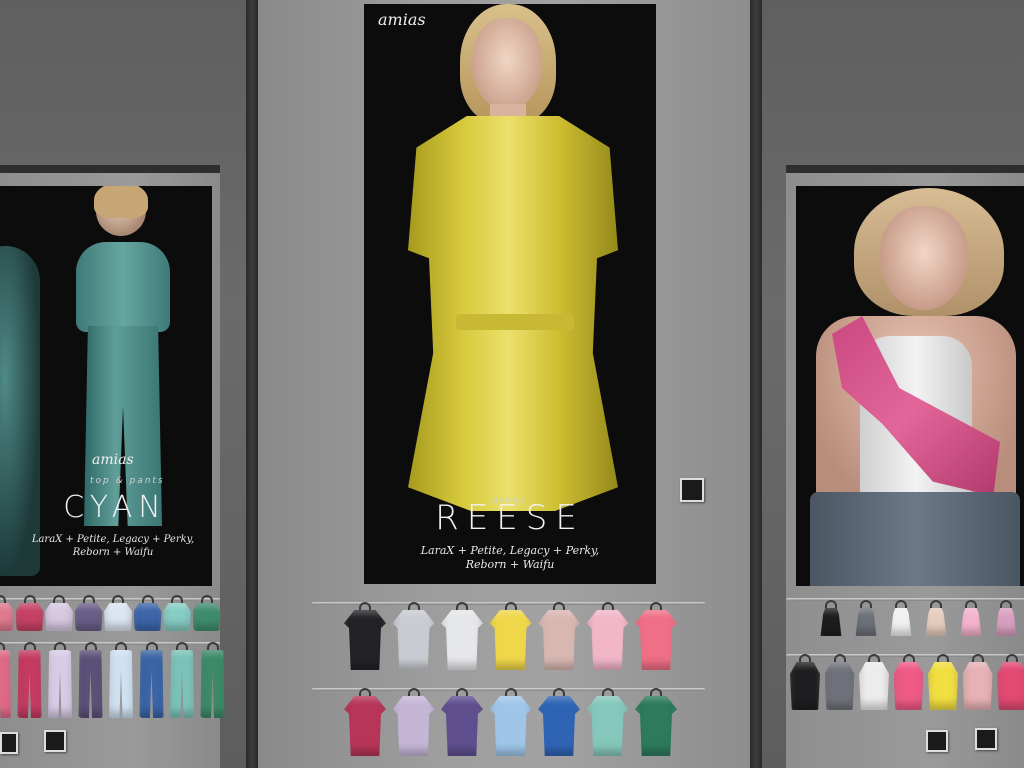 The height and width of the screenshot is (768, 1024). Describe the element at coordinates (510, 550) in the screenshot. I see `center-subtitle-1: LaraX + Petite, Legacy + Perky,` at that location.